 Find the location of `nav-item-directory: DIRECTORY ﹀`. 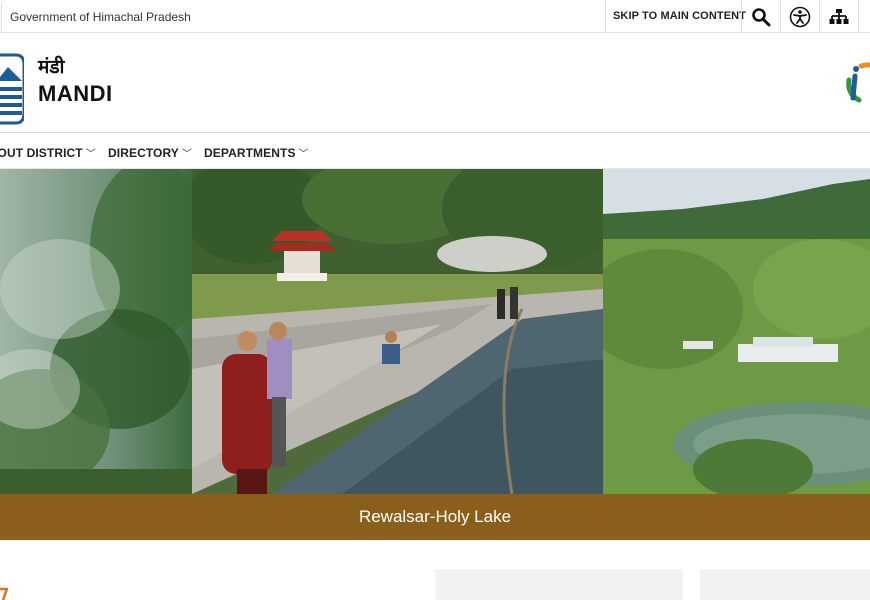

nav-item-directory: DIRECTORY ﹀ is located at coordinates (150, 152).